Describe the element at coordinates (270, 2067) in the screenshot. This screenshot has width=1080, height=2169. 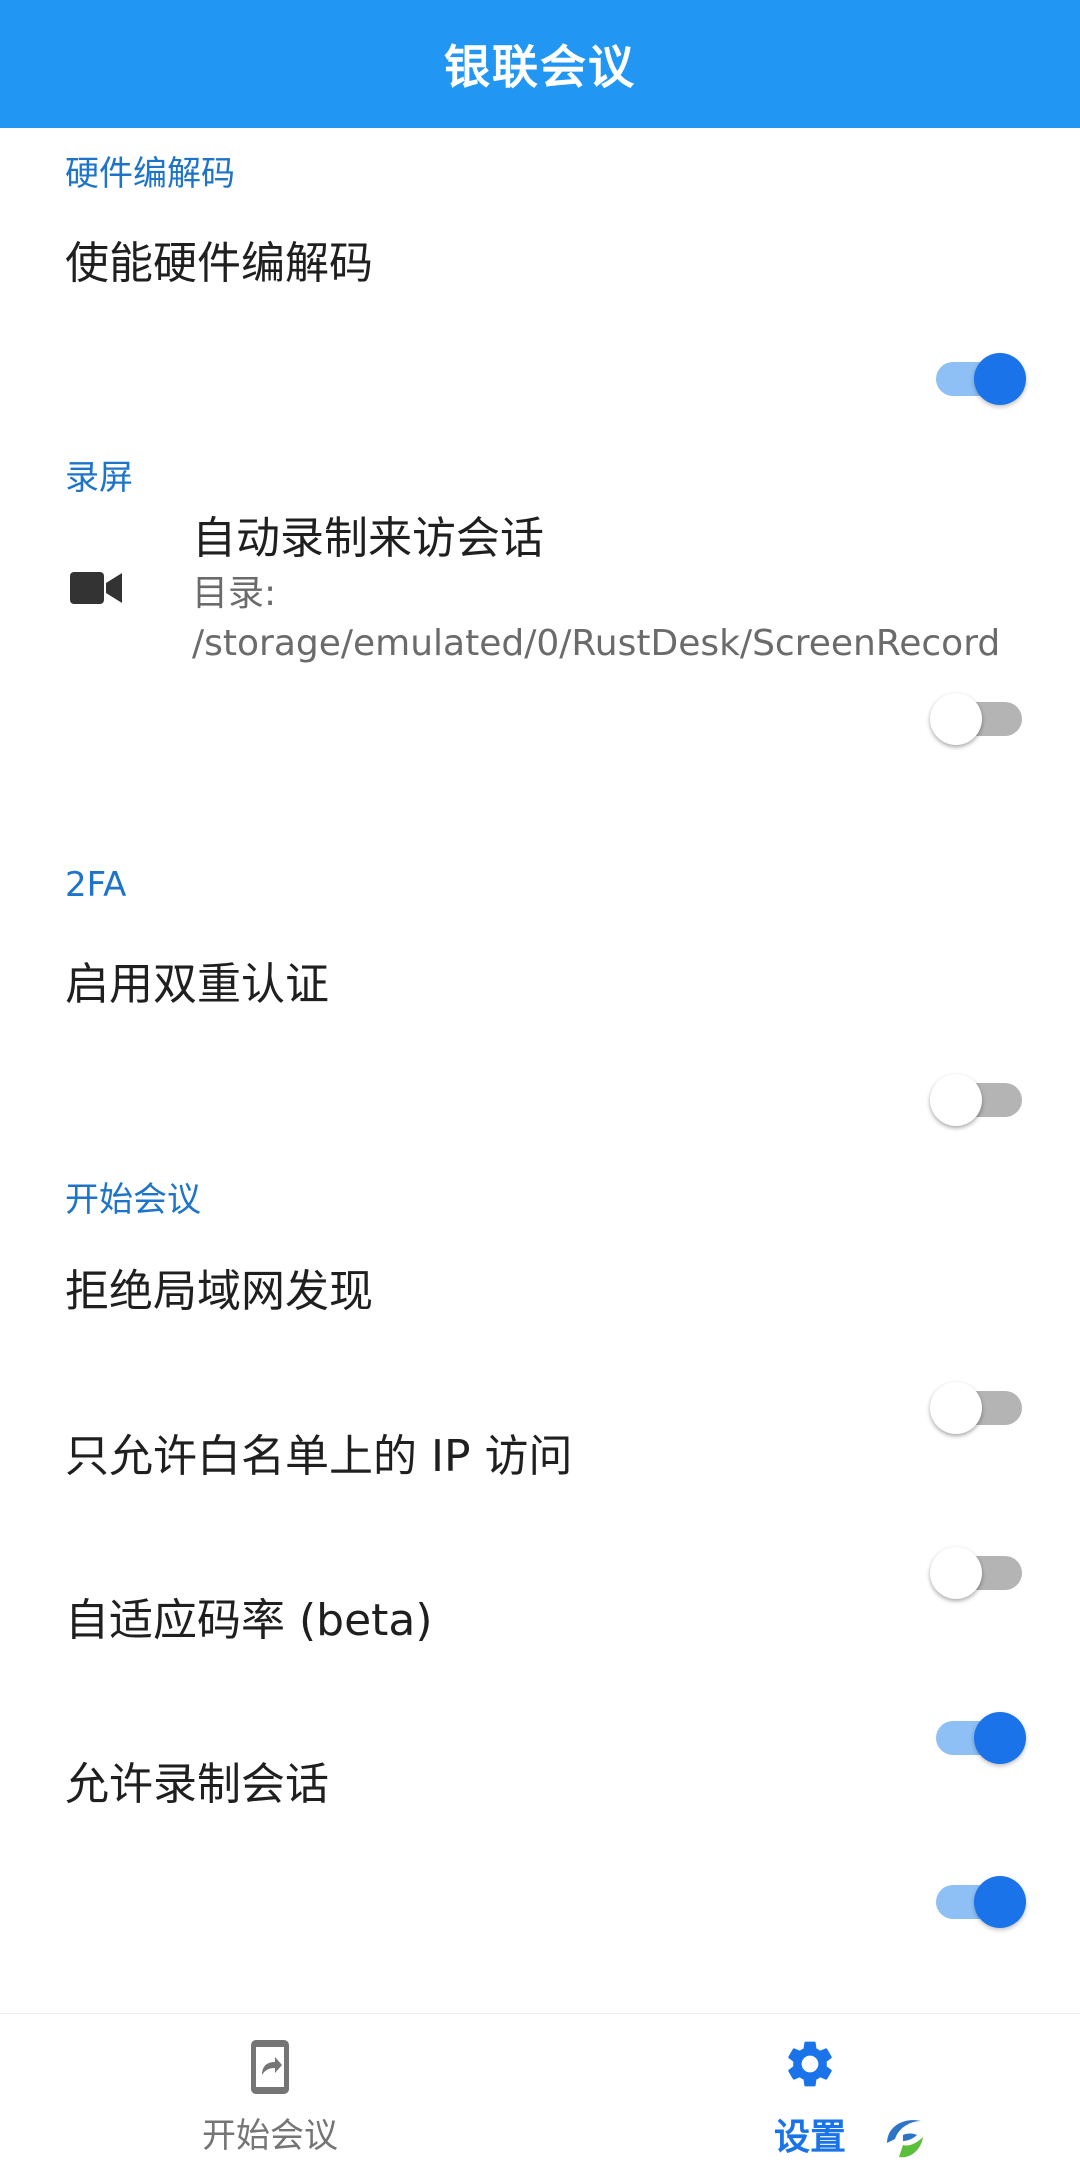
I see `share-screen-phone-icon` at that location.